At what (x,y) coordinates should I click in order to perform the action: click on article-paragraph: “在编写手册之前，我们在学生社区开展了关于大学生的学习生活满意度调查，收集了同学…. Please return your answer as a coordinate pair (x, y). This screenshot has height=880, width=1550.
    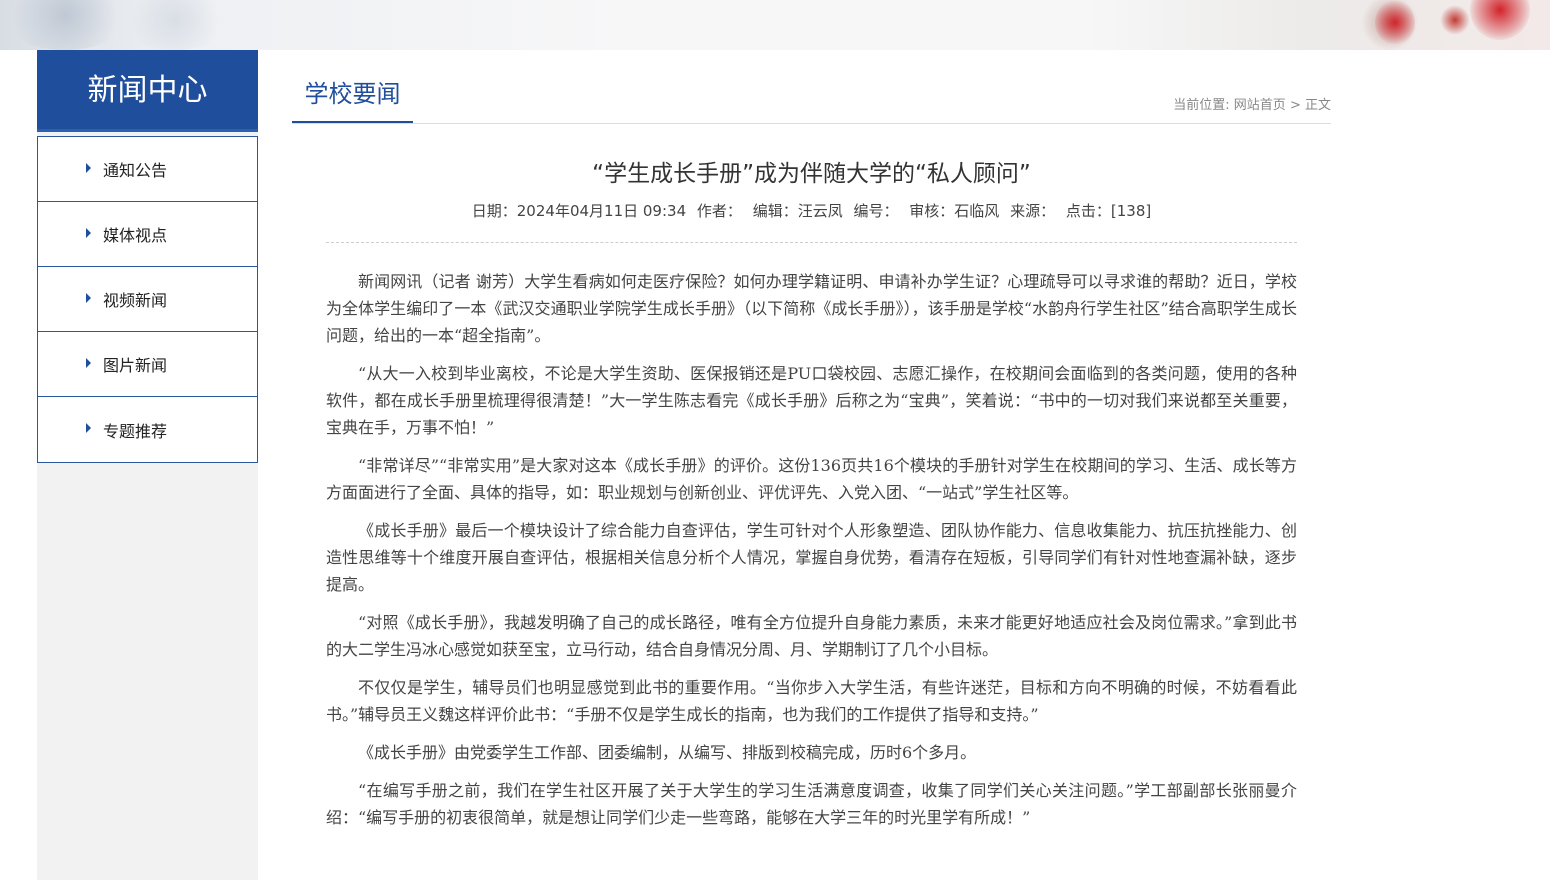
    Looking at the image, I should click on (811, 804).